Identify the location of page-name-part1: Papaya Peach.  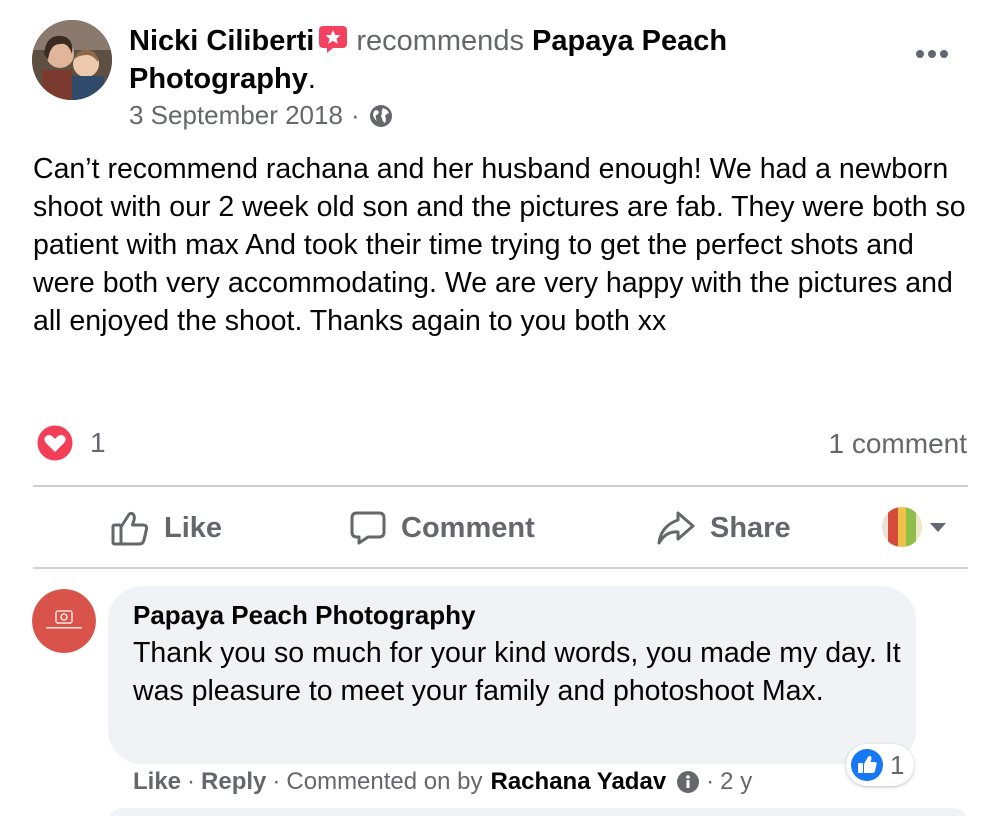
(630, 41).